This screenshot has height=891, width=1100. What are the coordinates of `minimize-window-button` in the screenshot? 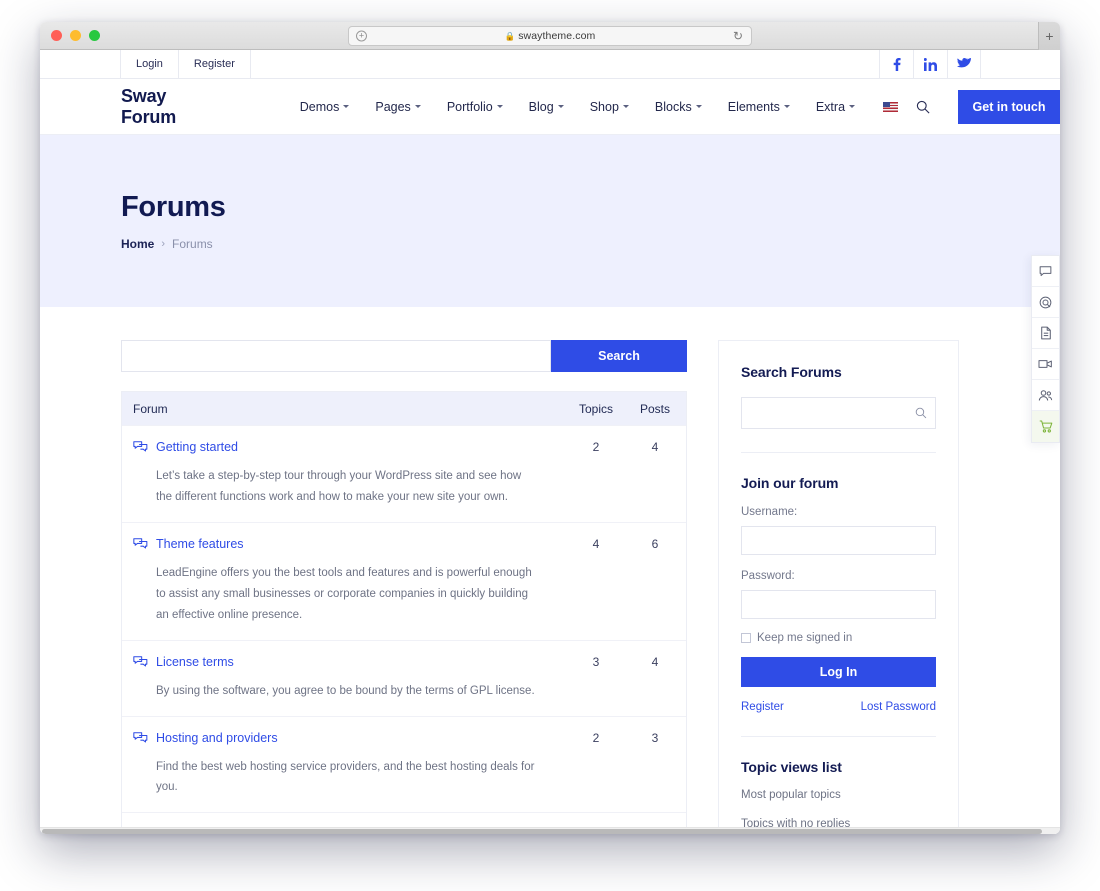 It's located at (75, 35).